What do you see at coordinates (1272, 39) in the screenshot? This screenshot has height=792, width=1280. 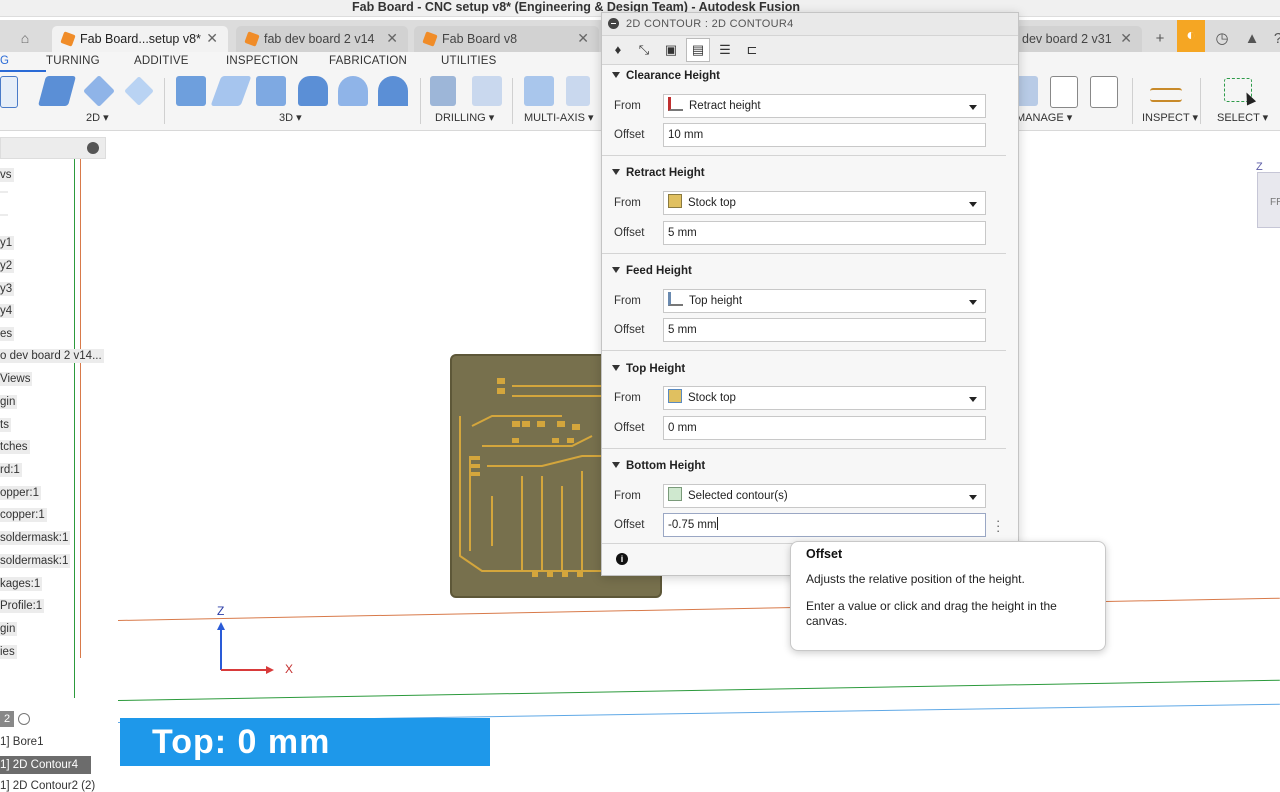 I see `help-icon: ?` at bounding box center [1272, 39].